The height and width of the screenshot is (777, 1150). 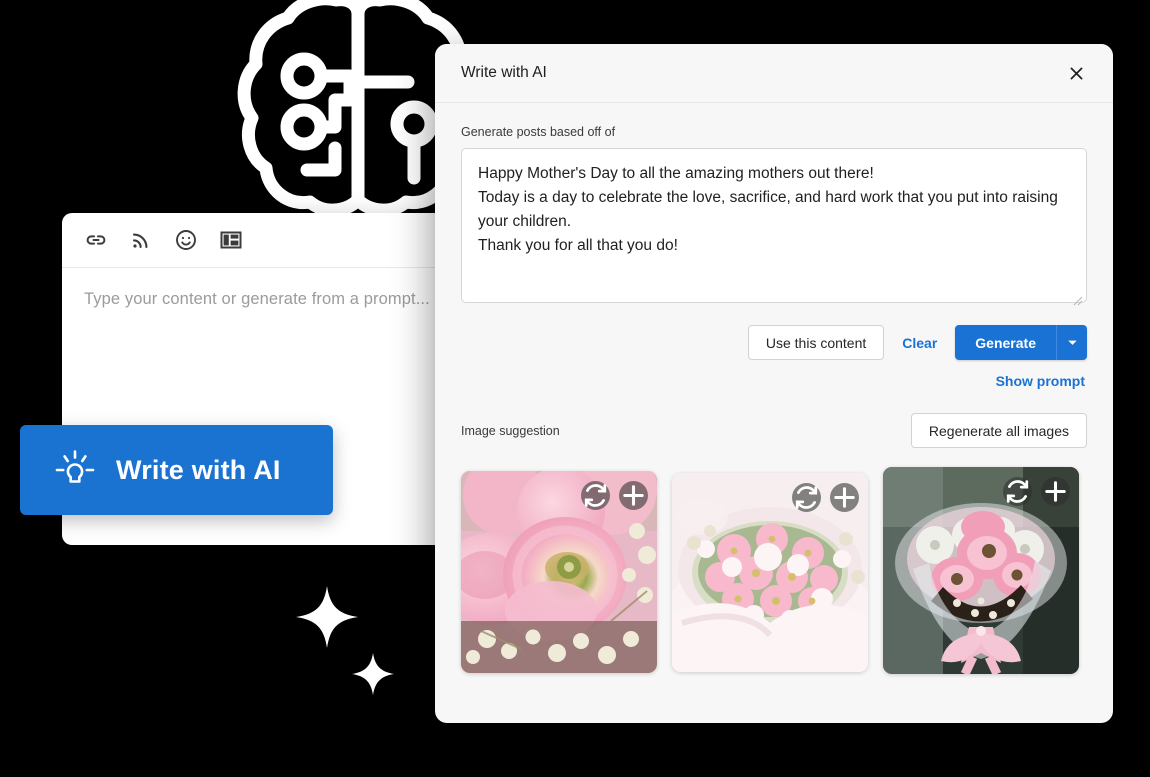 I want to click on link-icon, so click(x=96, y=240).